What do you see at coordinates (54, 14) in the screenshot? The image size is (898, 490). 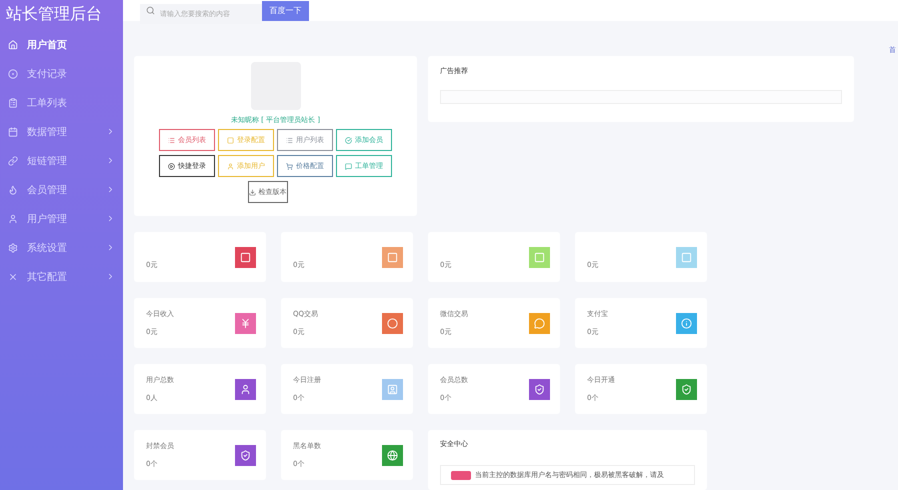 I see `sidebar-title: 站长管理后台` at bounding box center [54, 14].